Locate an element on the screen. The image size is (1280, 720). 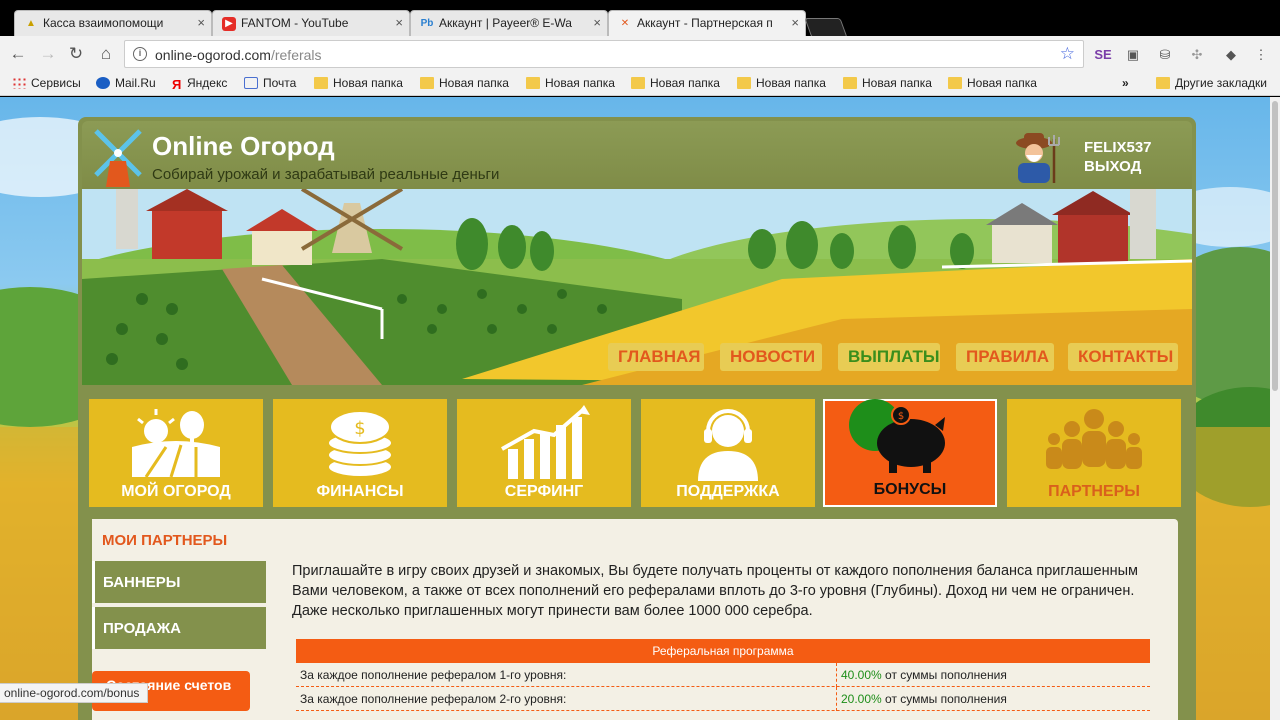
tile-partners: ПАРТНЕРЫ is located at coordinates (1094, 453).